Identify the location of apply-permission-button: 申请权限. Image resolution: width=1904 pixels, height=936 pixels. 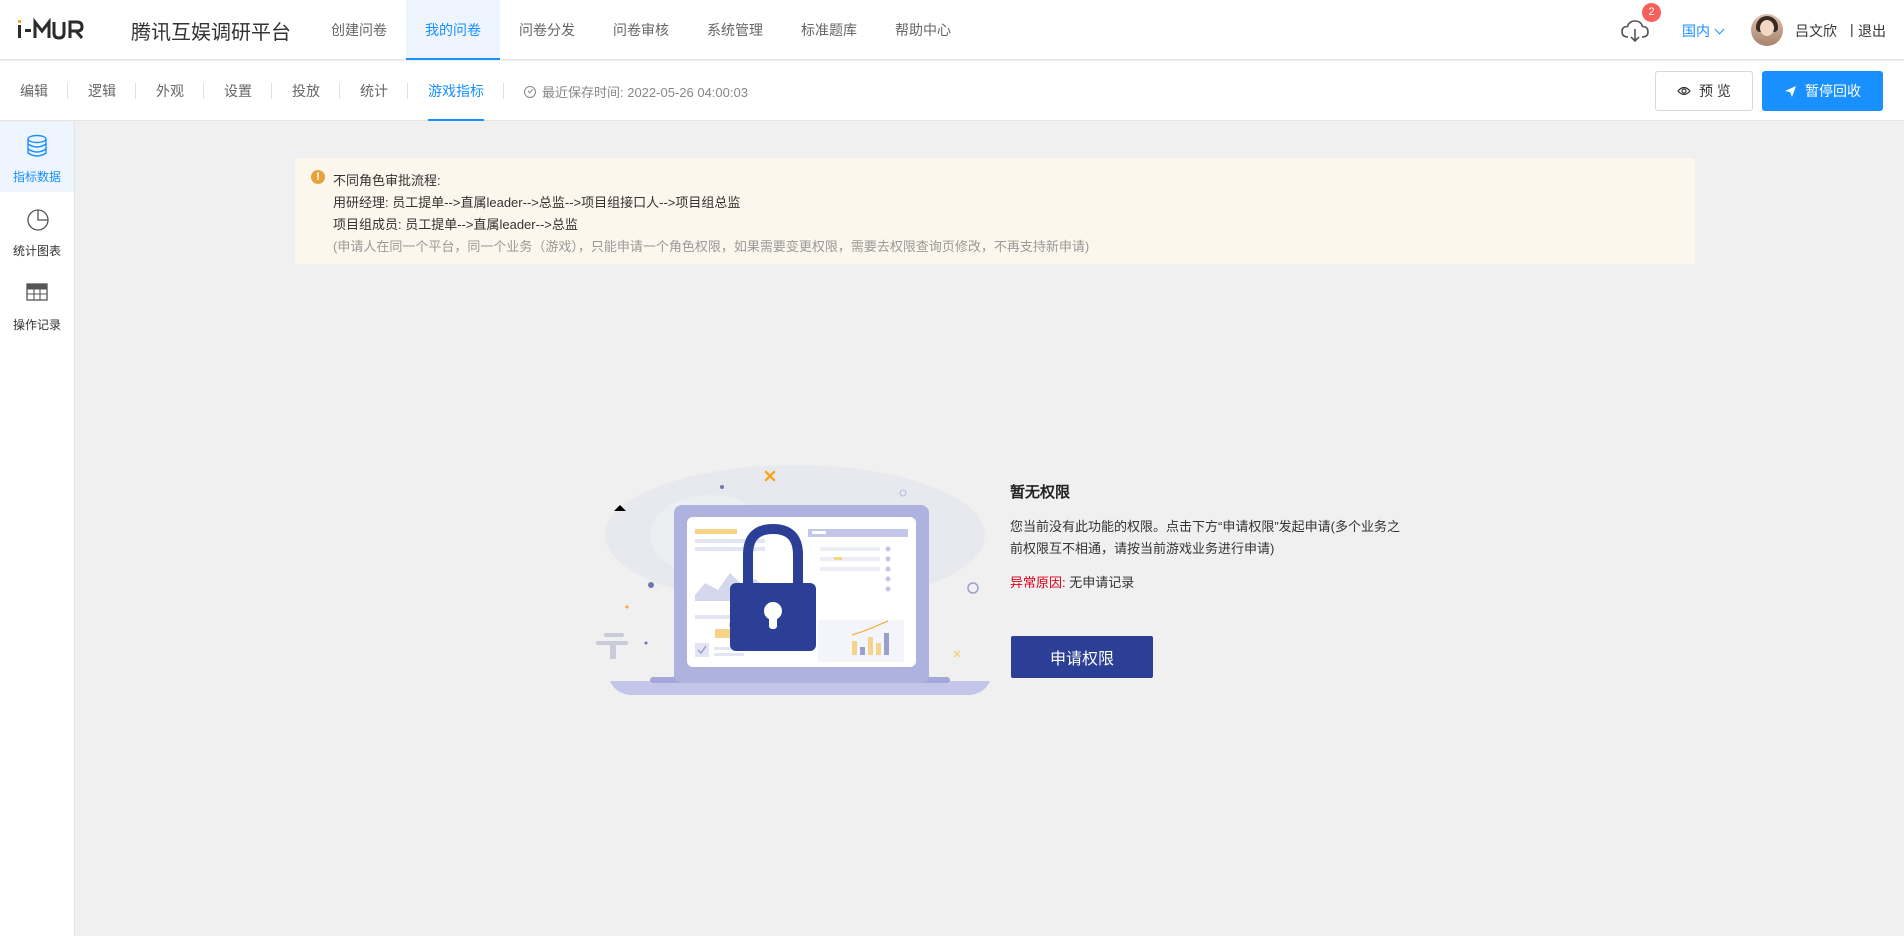
(1082, 657).